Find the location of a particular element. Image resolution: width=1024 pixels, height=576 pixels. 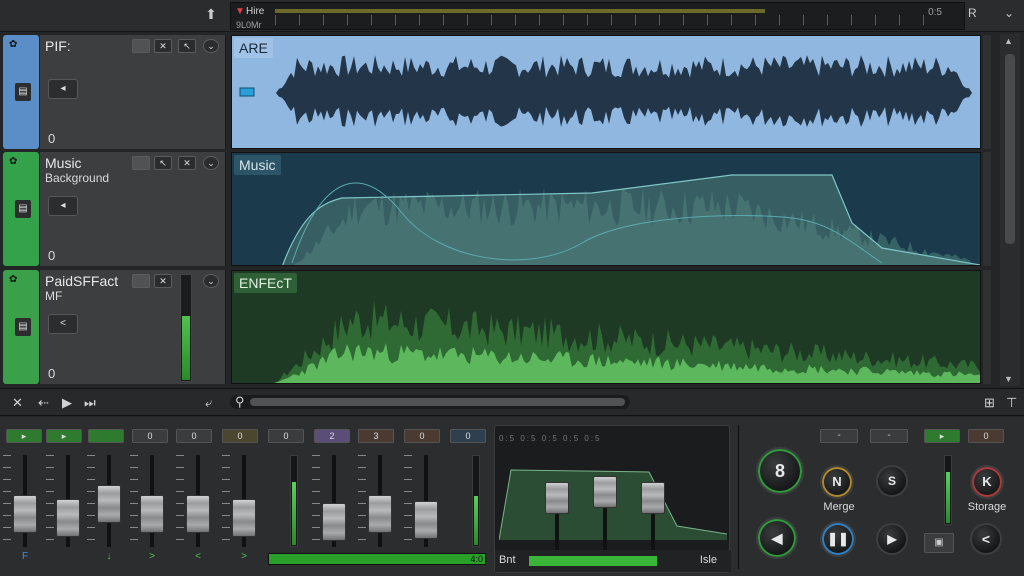

stop-button: ▣ is located at coordinates (939, 543).